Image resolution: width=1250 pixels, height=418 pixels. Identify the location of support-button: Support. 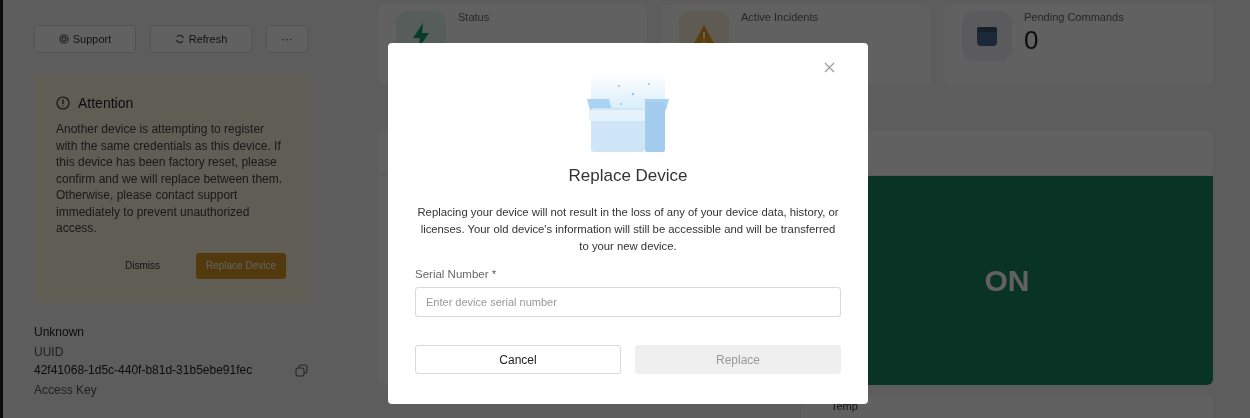
(85, 39).